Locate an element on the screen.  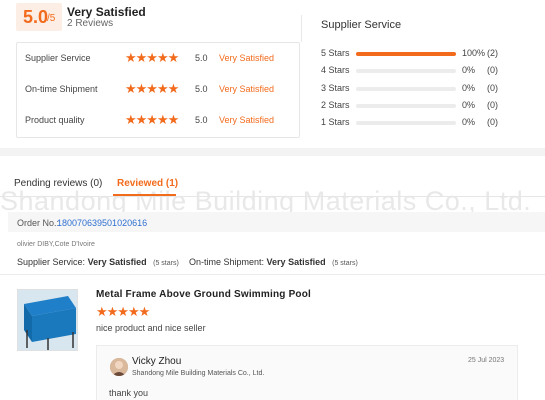
overall-rating-label: Very Satisfied is located at coordinates (106, 12).